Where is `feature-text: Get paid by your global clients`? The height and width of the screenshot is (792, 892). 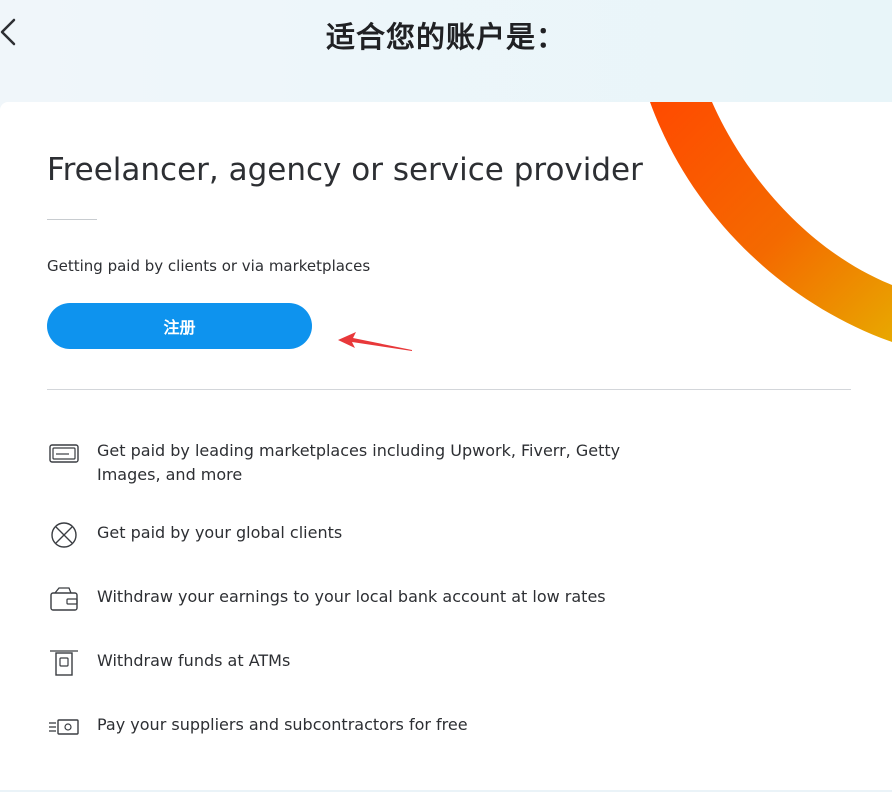
feature-text: Get paid by your global clients is located at coordinates (220, 532).